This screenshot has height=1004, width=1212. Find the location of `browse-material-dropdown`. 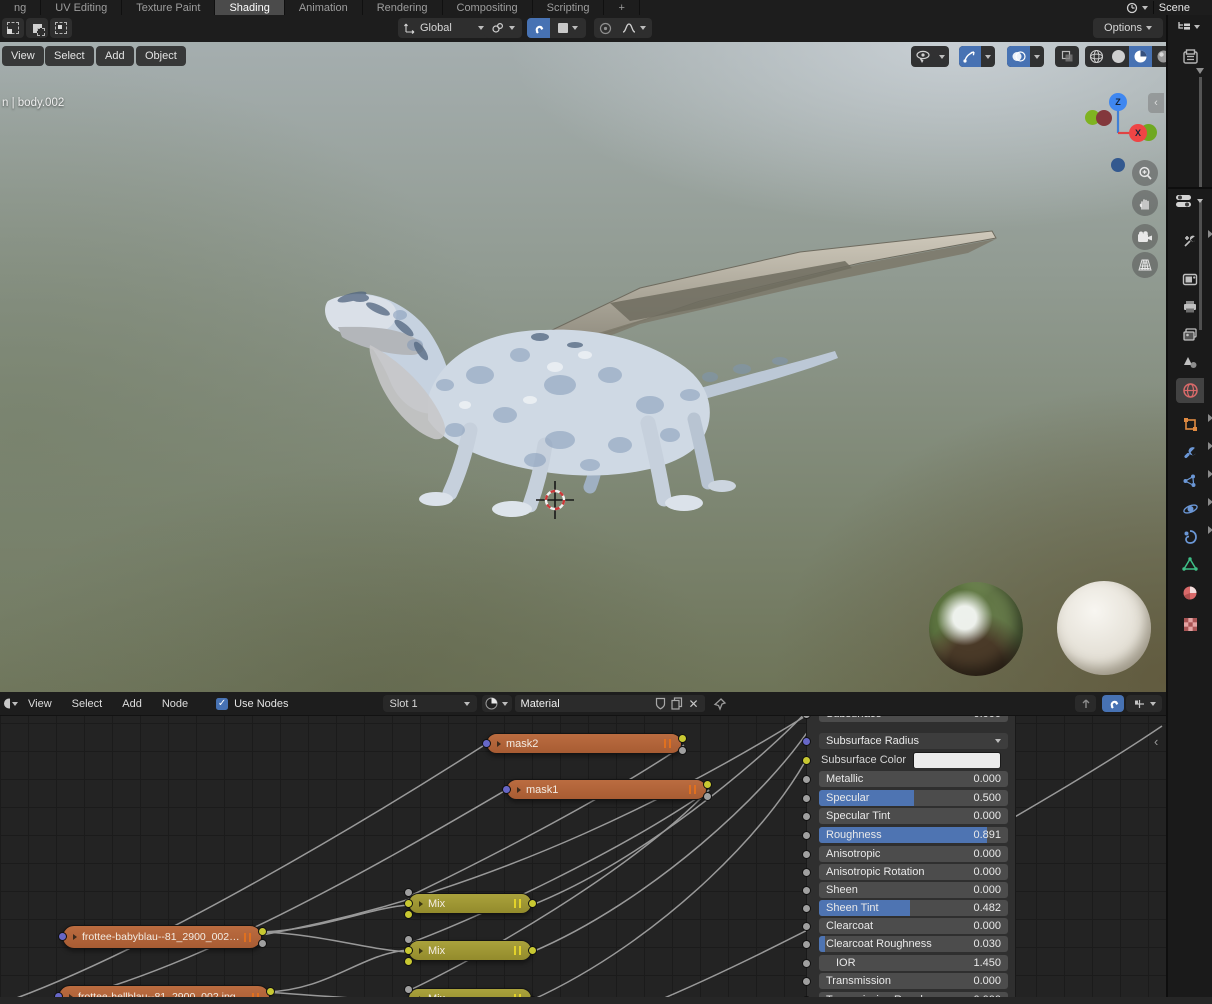

browse-material-dropdown is located at coordinates (496, 703).